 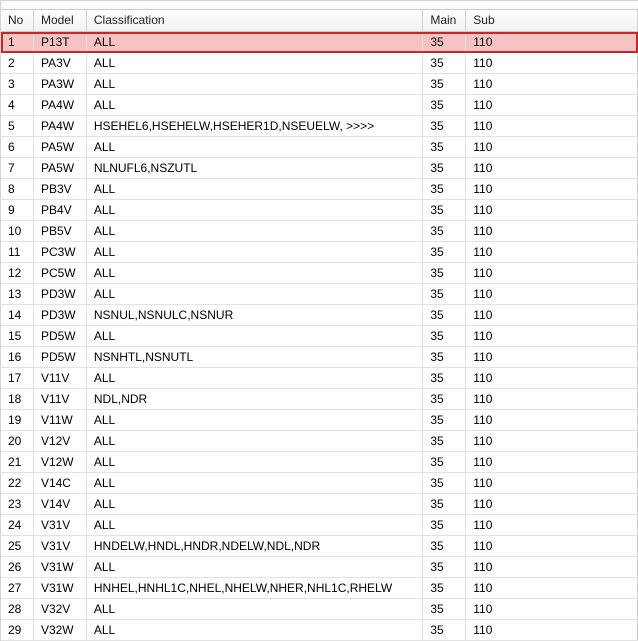 I want to click on table-row: 1 P13T ALL 35 110, so click(x=319, y=42).